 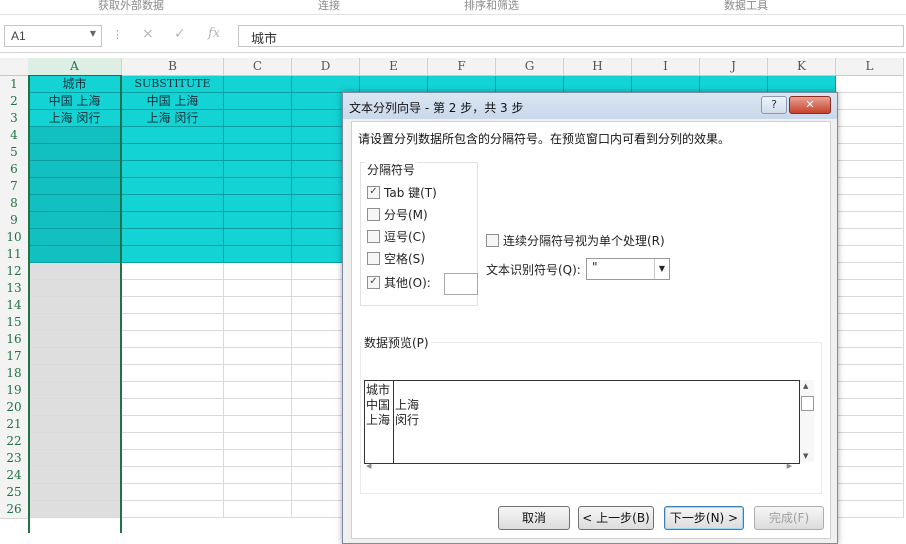 I want to click on cell-b2: 中国 上海, so click(x=173, y=101).